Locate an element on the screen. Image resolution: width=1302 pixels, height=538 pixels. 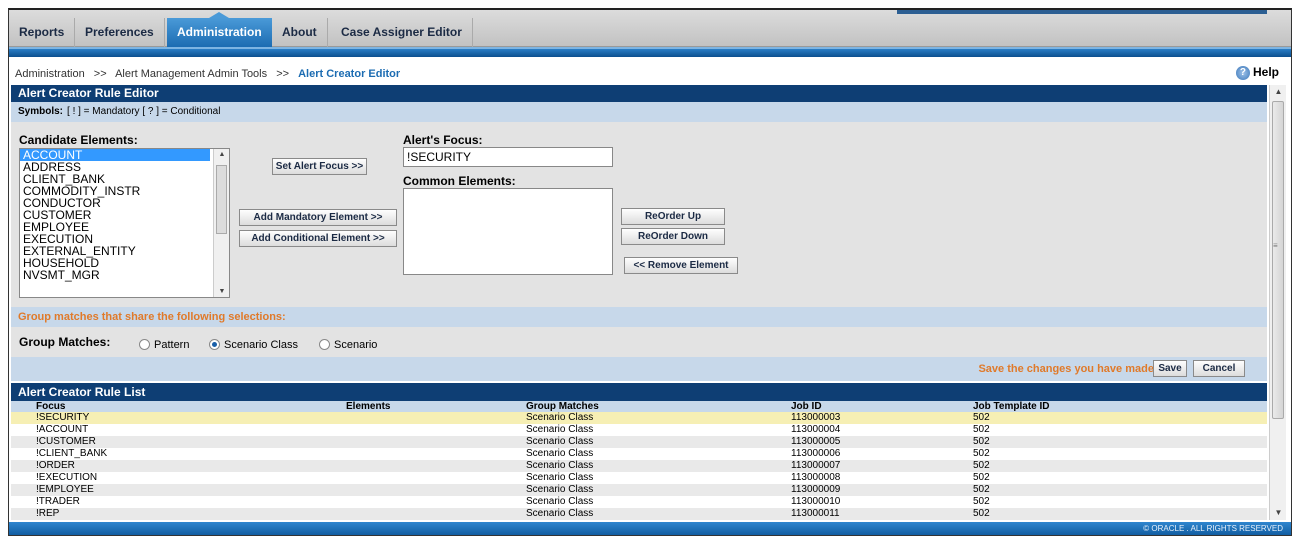
breadcrumb-item-admin-tools: Alert Management Admin Tools is located at coordinates (191, 74).